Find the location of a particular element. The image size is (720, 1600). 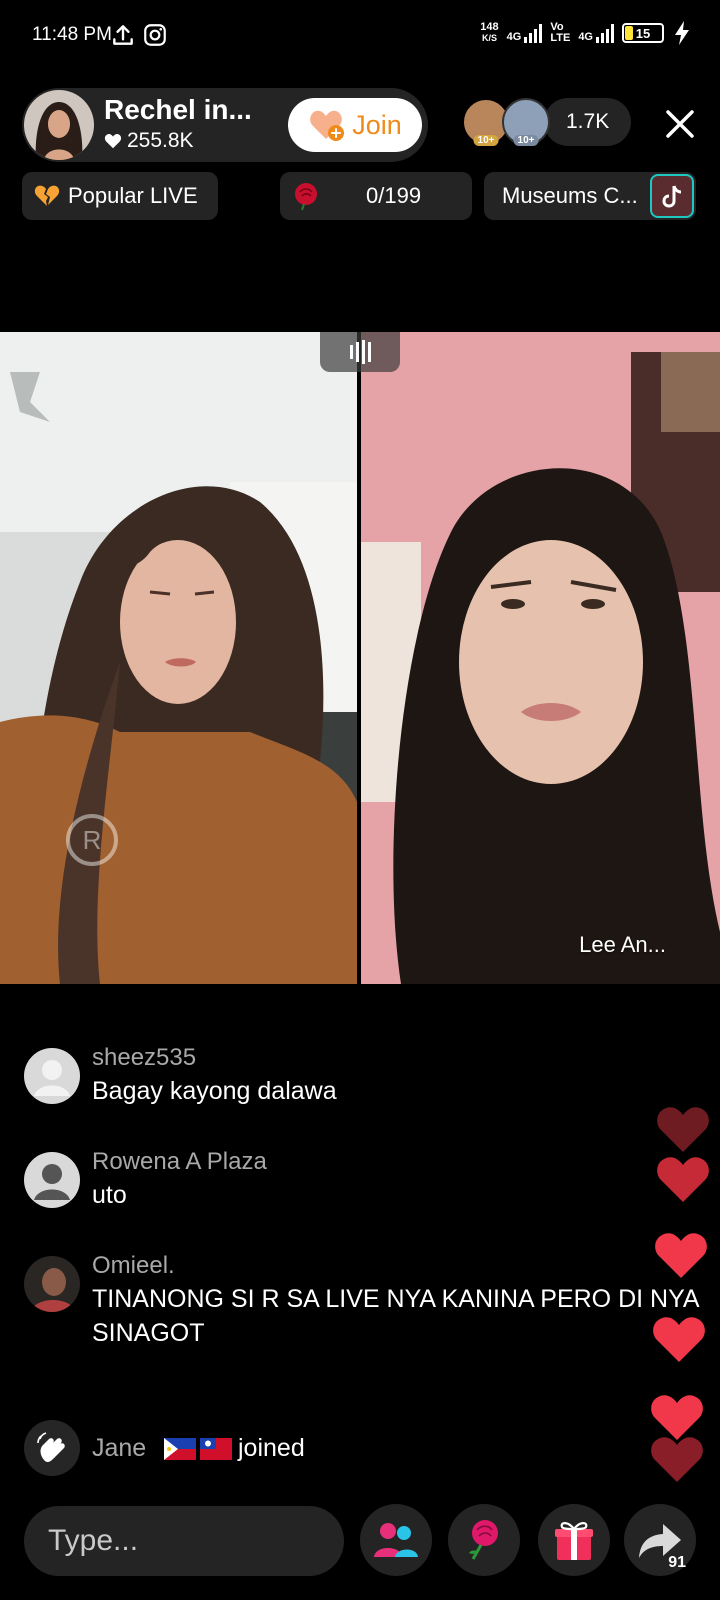

viewer-avatar: 10+ is located at coordinates (526, 122).